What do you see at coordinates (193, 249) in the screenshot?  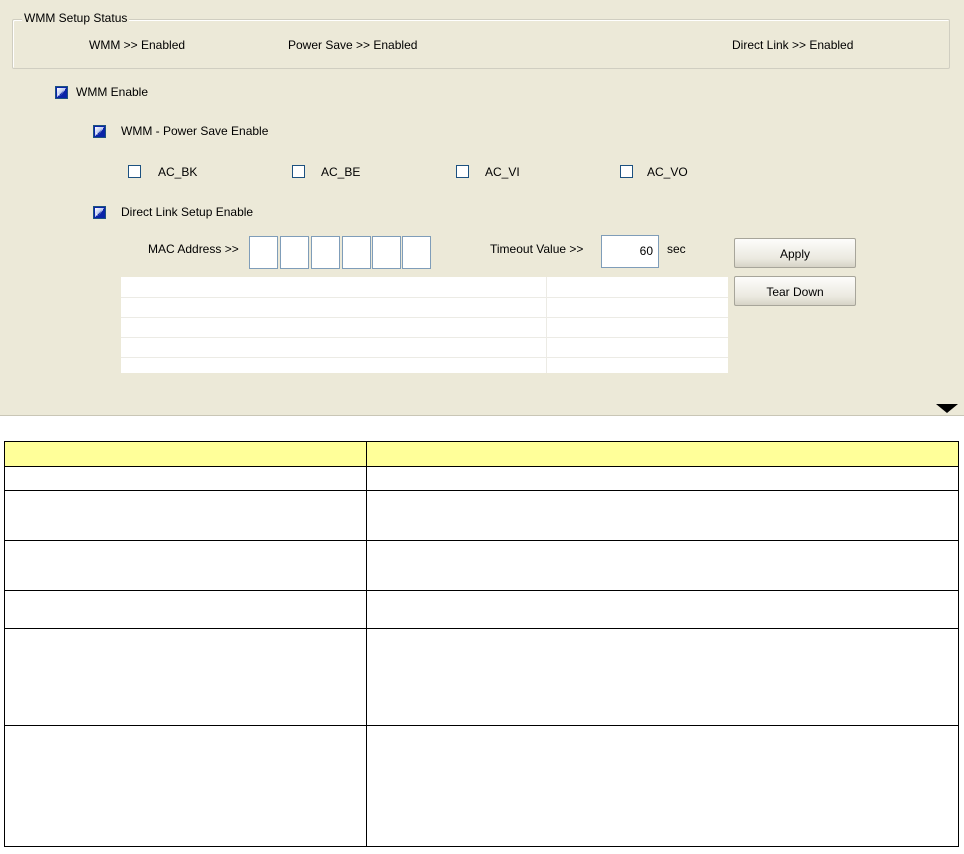 I see `mac-address-label: MAC Address >>` at bounding box center [193, 249].